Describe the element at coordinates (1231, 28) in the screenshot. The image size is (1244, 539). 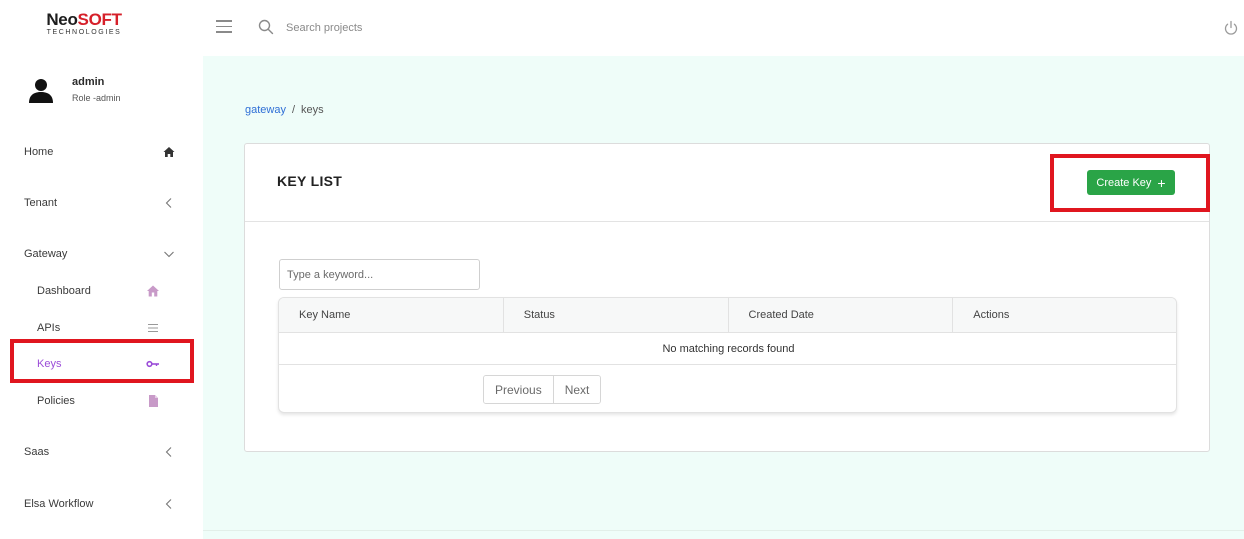
I see `power-icon` at that location.